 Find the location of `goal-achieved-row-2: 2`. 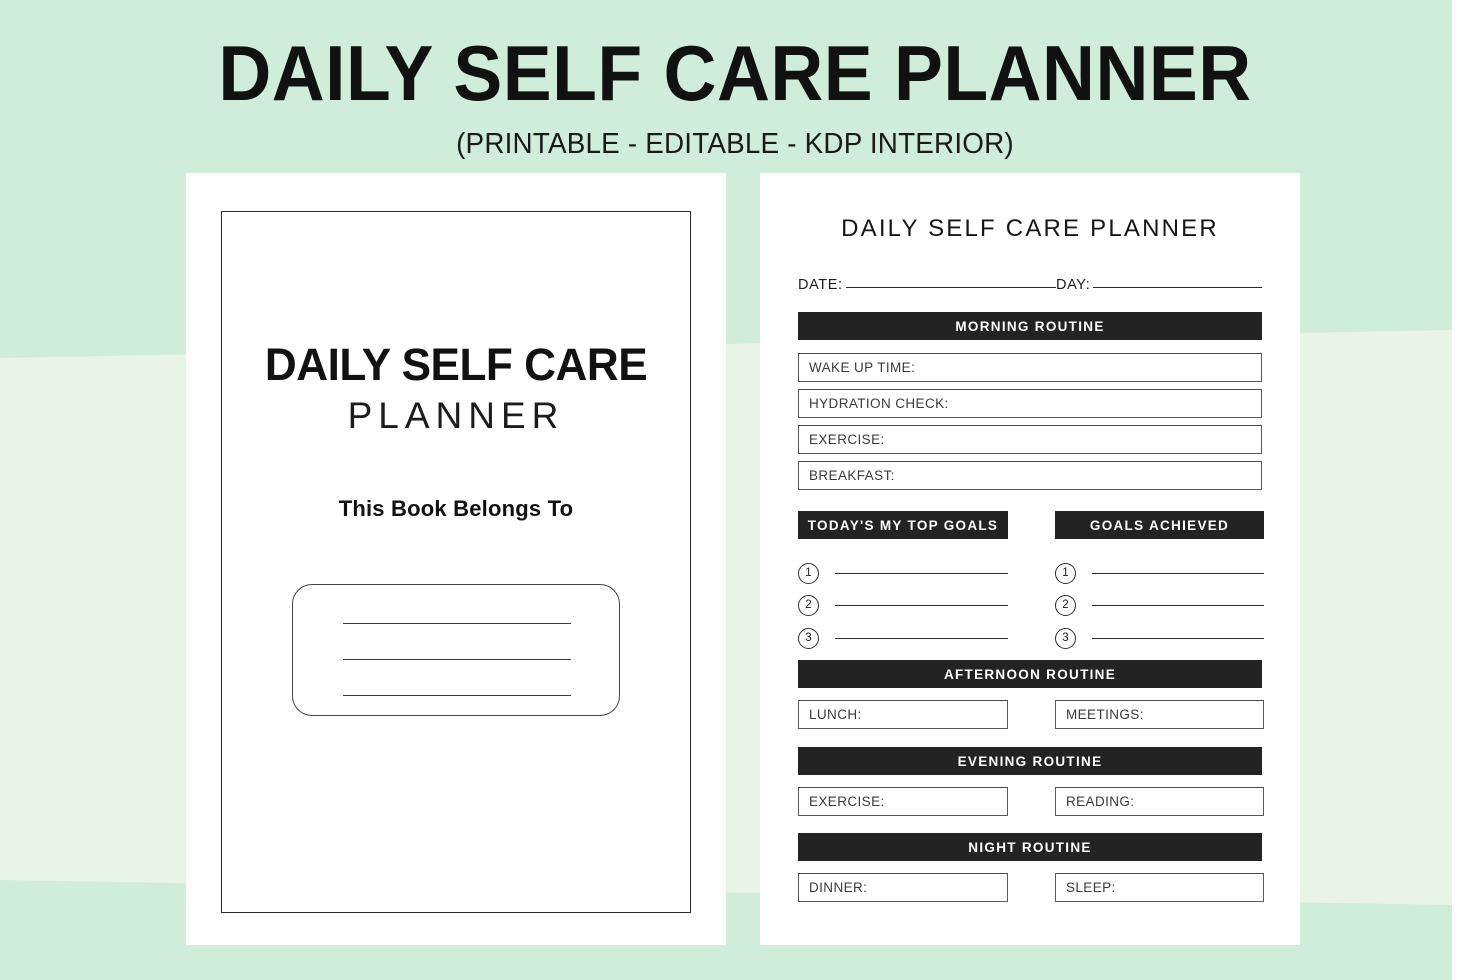

goal-achieved-row-2: 2 is located at coordinates (1159, 605).